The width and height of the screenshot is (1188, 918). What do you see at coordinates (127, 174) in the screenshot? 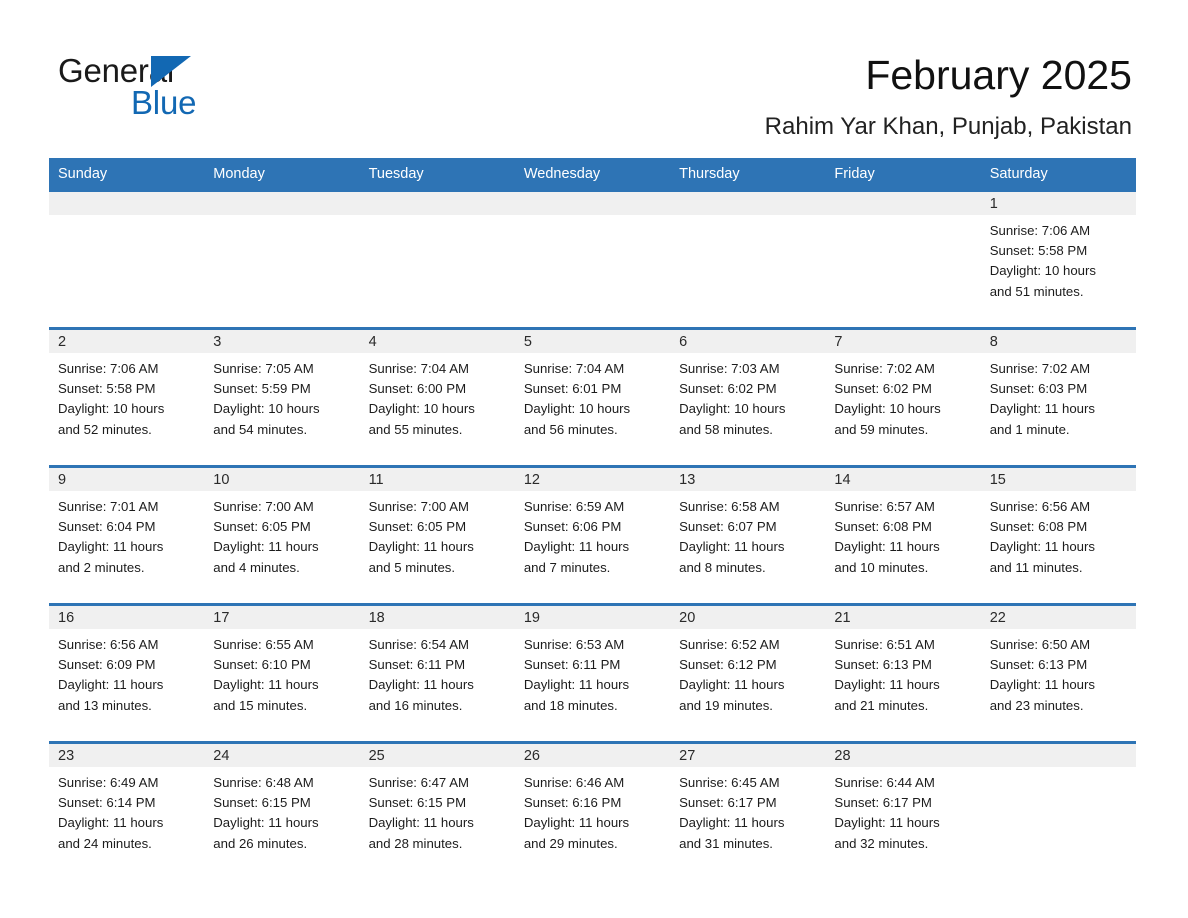
I see `weekday-header-sunday: Sunday` at bounding box center [127, 174].